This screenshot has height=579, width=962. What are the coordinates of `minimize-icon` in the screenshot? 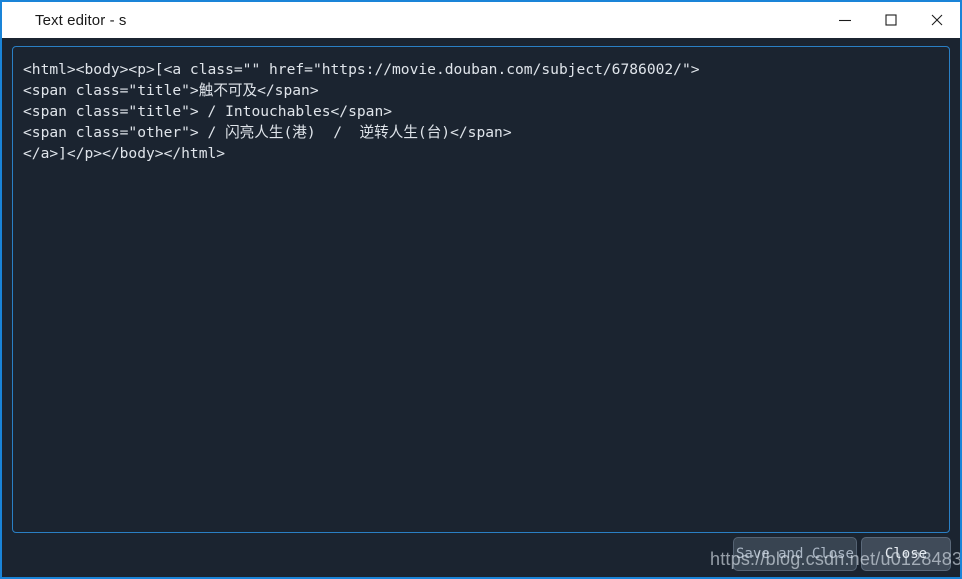 It's located at (845, 20).